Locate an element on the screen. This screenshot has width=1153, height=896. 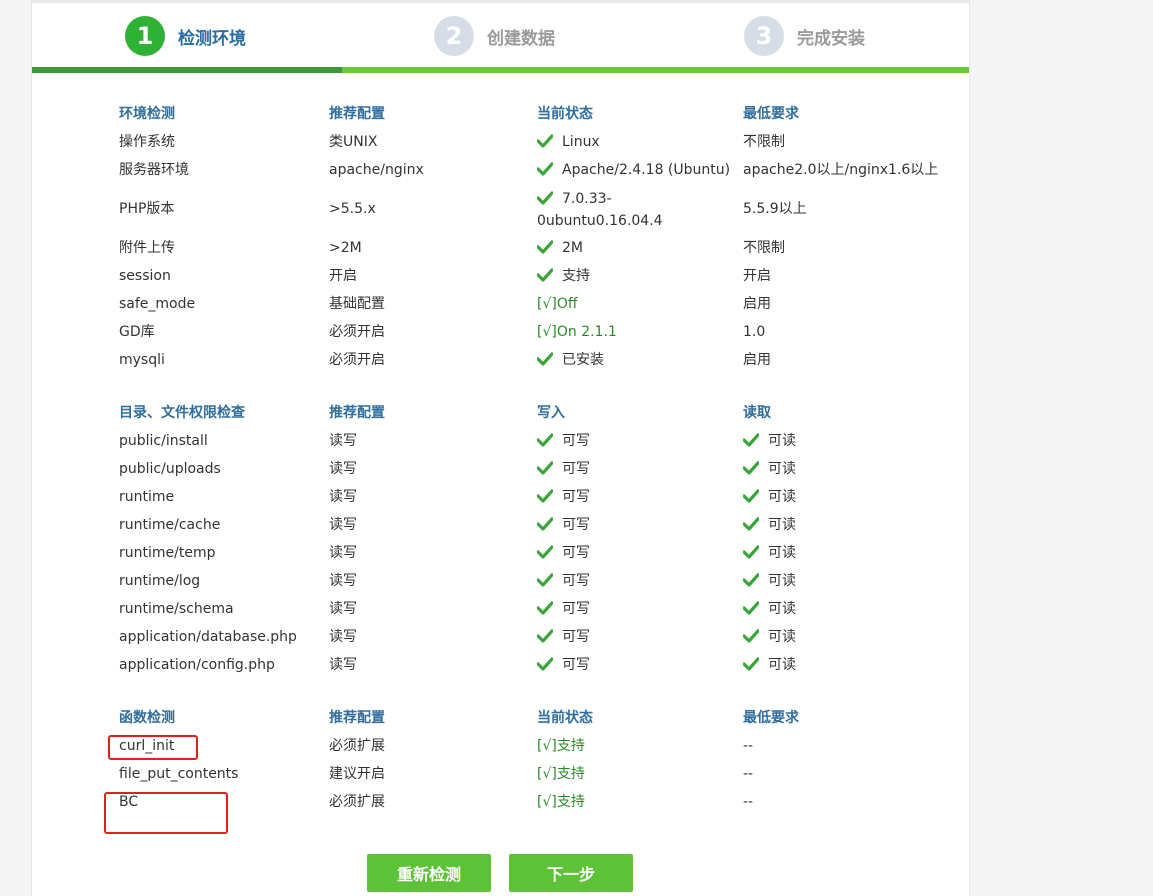
step-progress-fill is located at coordinates (187, 70).